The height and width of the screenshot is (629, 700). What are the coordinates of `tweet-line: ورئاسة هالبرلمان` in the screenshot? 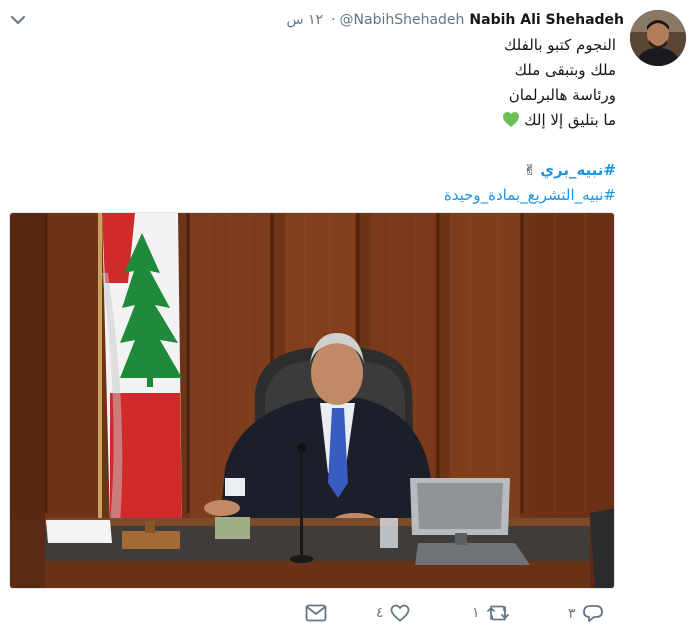 It's located at (562, 95).